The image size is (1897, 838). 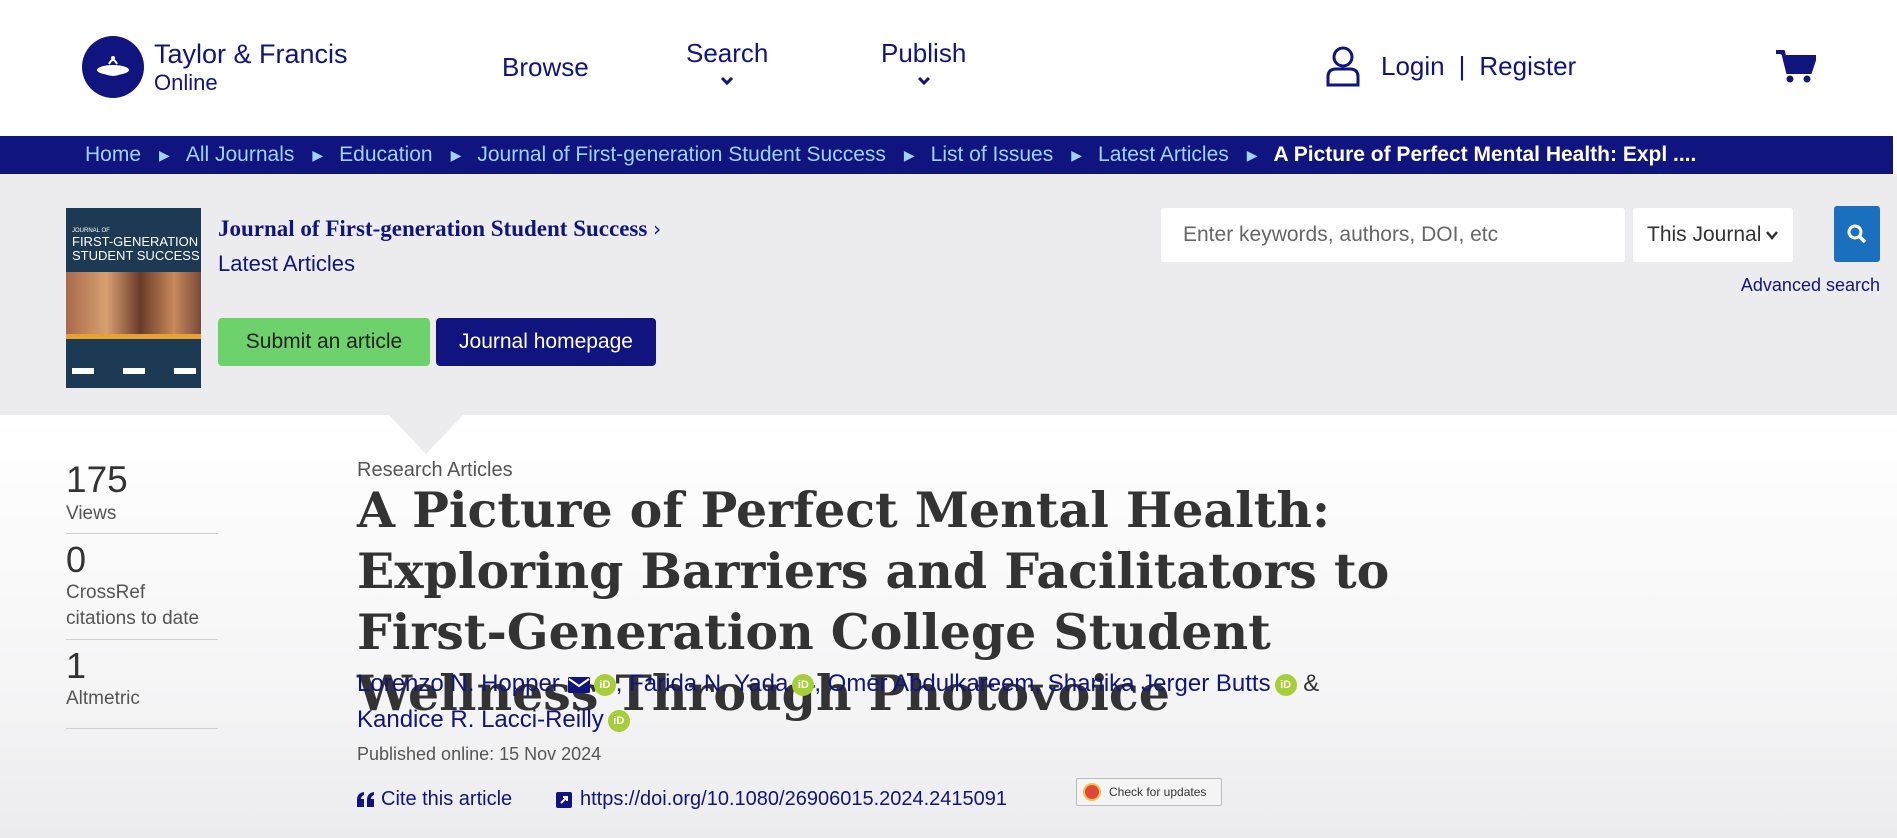 What do you see at coordinates (1797, 68) in the screenshot?
I see `cart-icon` at bounding box center [1797, 68].